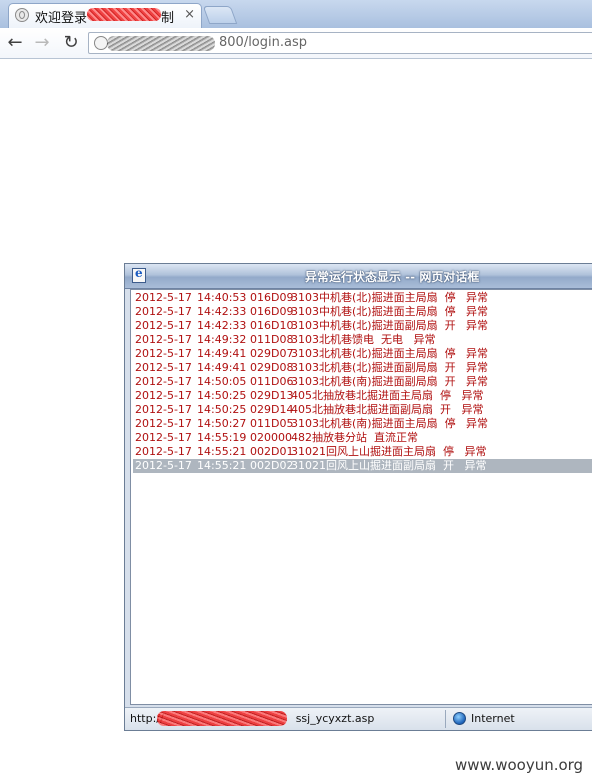 The height and width of the screenshot is (776, 592). What do you see at coordinates (272, 381) in the screenshot?
I see `log-code: 011D06` at bounding box center [272, 381].